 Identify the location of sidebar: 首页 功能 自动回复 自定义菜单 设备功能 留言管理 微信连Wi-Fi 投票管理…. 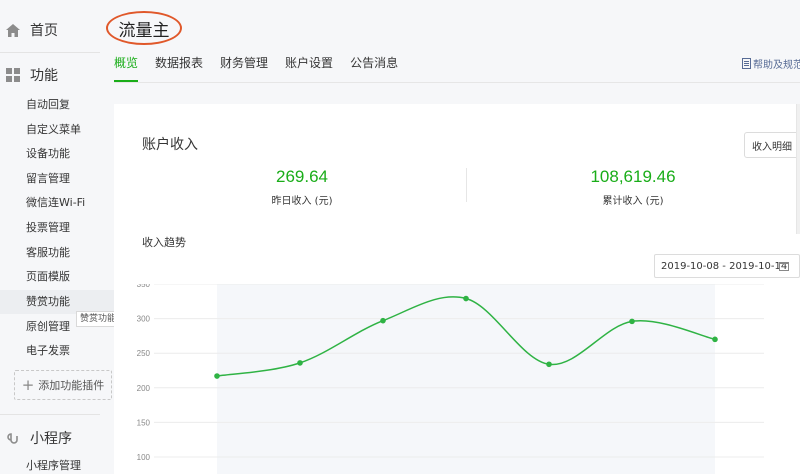
(57, 237).